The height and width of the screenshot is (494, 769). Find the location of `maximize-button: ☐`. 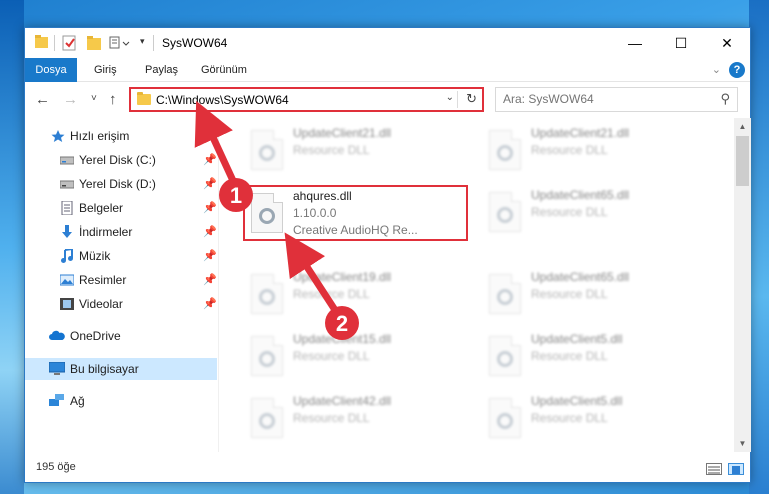

maximize-button: ☐ is located at coordinates (681, 43).